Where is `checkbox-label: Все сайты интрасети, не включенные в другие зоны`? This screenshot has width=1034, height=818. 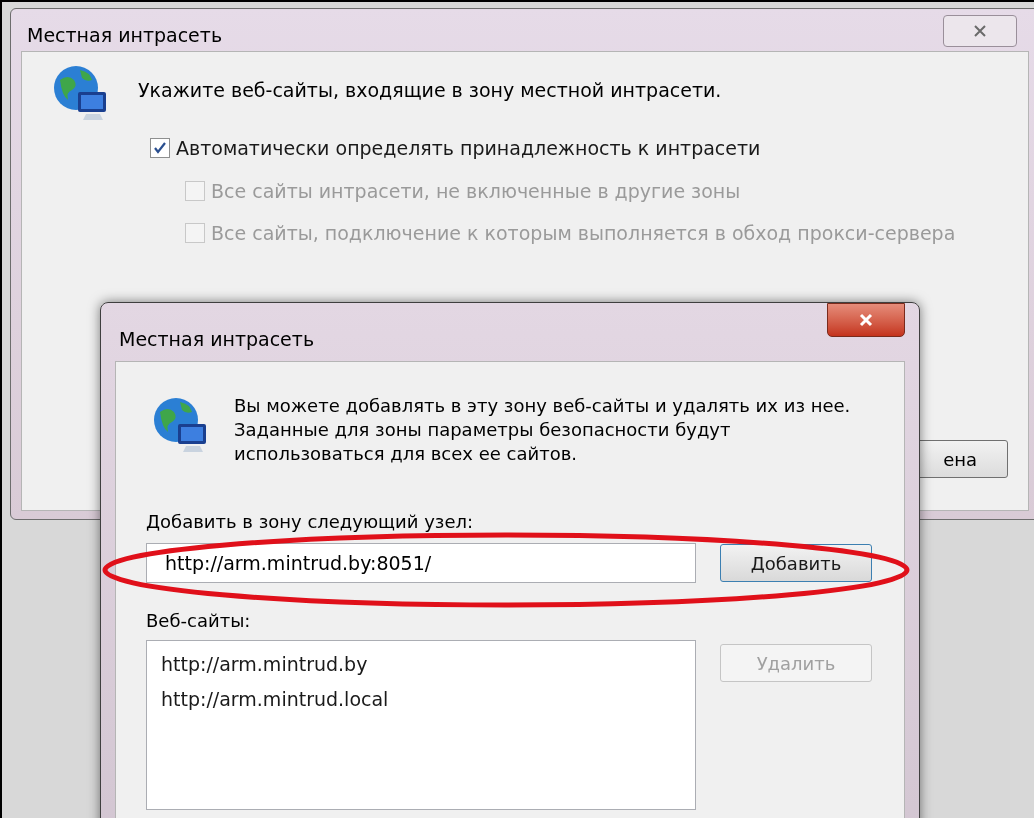
checkbox-label: Все сайты интрасети, не включенные в другие зоны is located at coordinates (476, 191).